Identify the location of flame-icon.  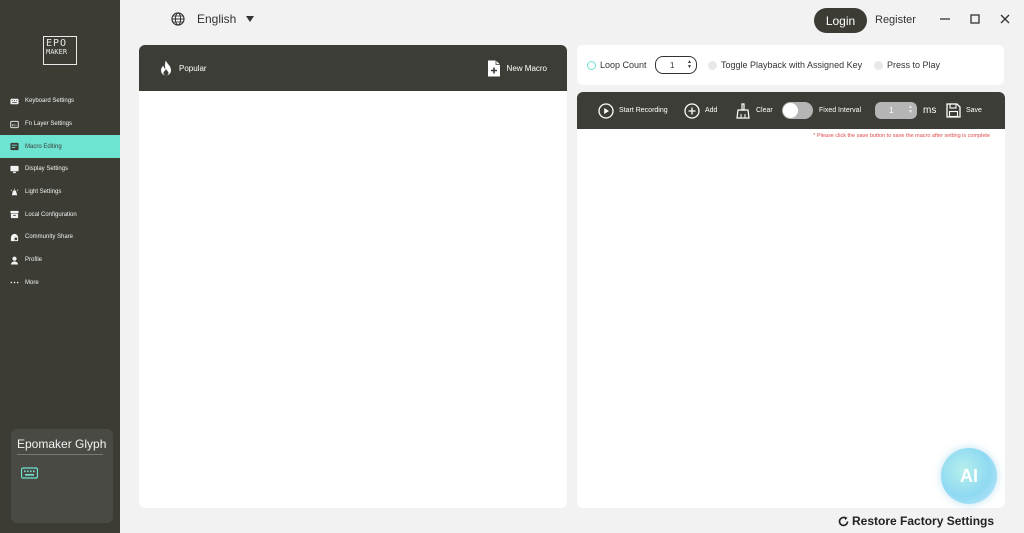
(166, 67).